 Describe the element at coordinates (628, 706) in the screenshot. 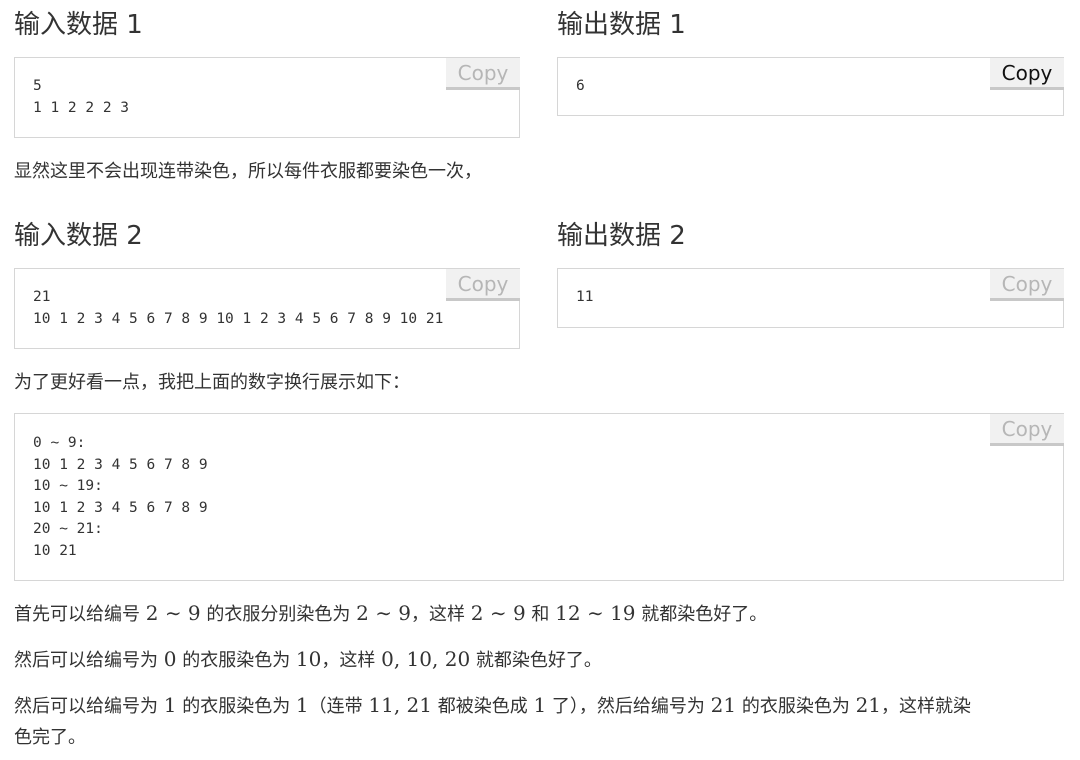

I see `explanation-text: 了），然后给编号为` at that location.